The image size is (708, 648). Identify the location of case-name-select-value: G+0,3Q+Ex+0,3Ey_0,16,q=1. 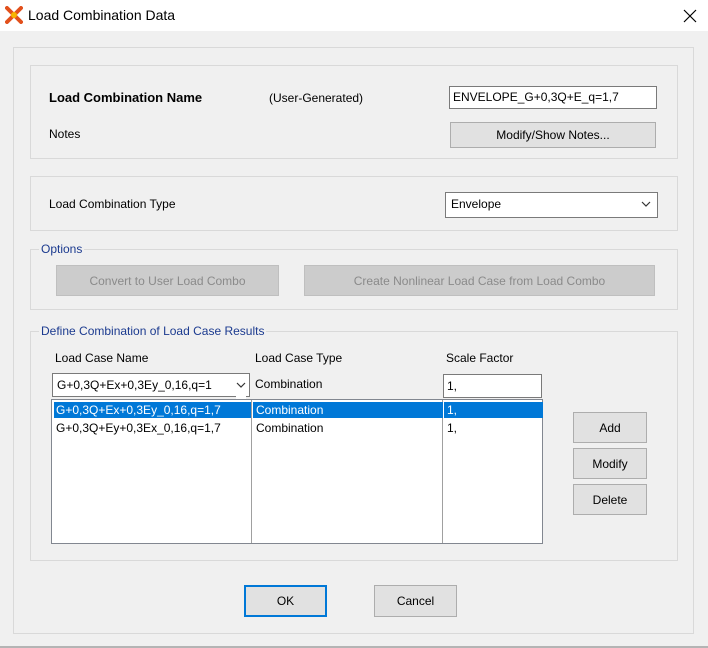
(134, 385).